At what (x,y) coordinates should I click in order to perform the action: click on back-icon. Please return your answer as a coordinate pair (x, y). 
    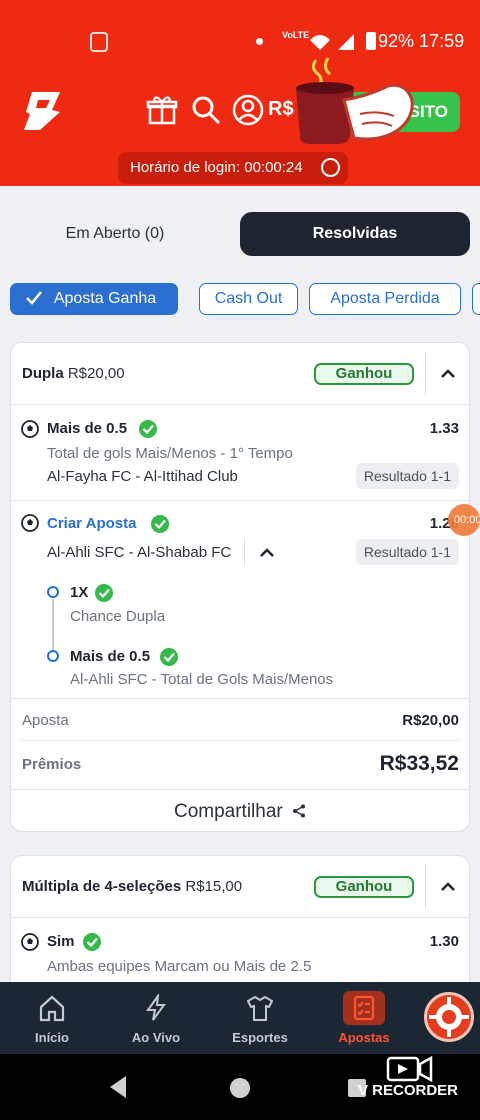
    Looking at the image, I should click on (118, 1087).